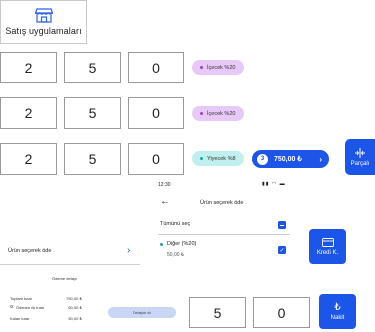 Image resolution: width=375 pixels, height=332 pixels. I want to click on payment-details-title: Ödeme detayı, so click(65, 278).